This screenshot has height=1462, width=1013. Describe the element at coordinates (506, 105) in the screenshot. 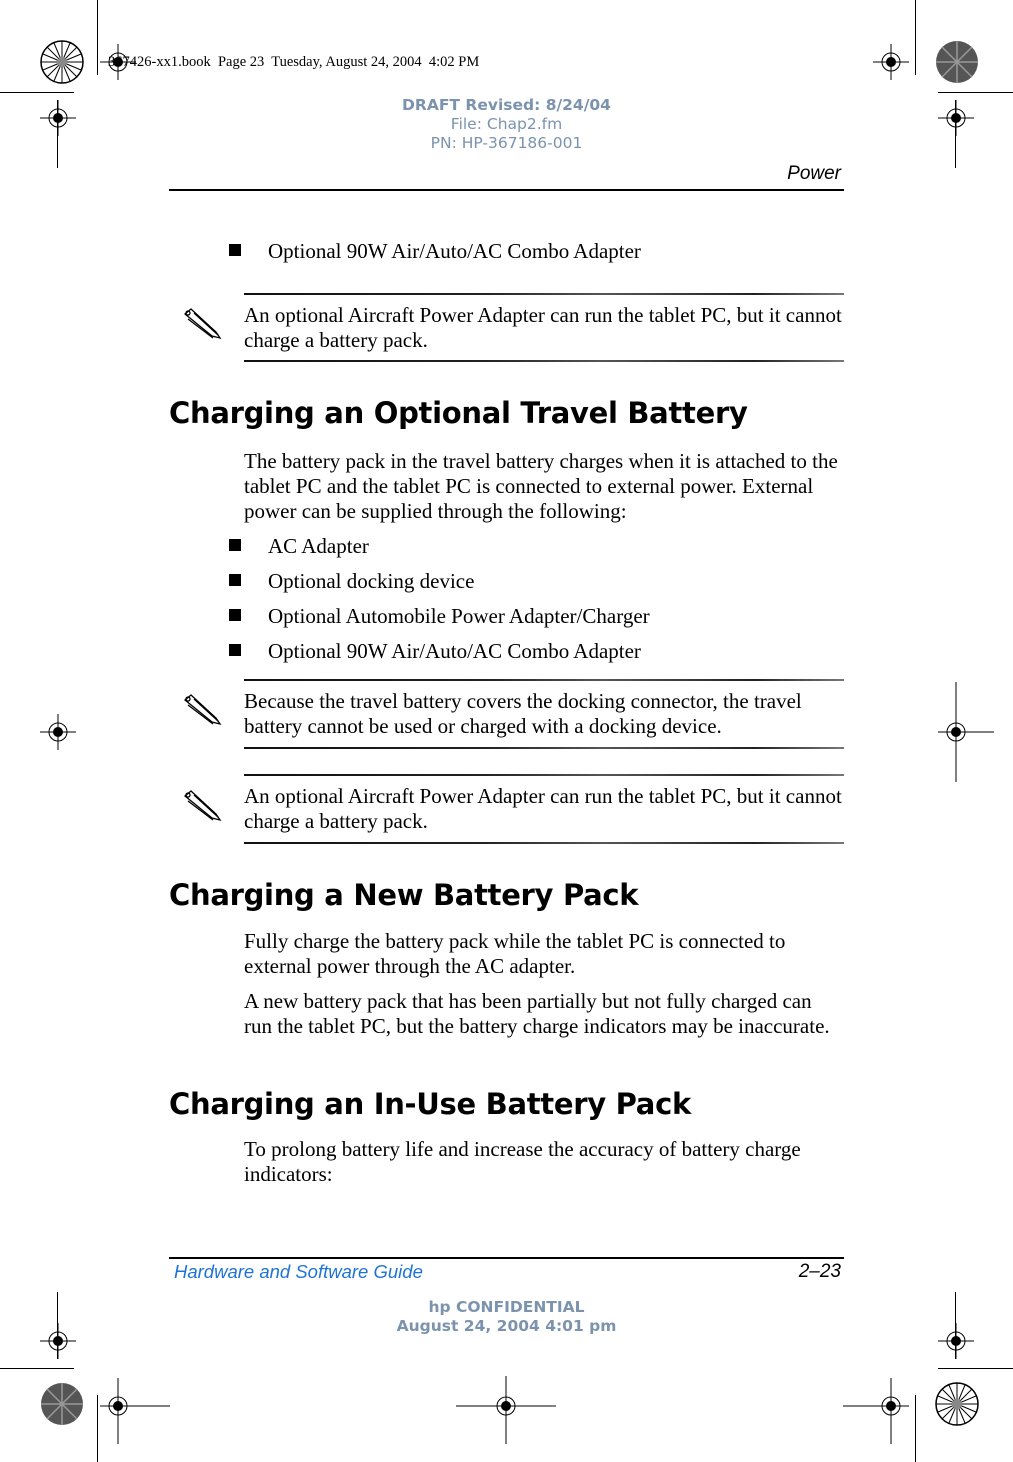

I see `draft-revised: DRAFT Revised: 8/24/04` at that location.